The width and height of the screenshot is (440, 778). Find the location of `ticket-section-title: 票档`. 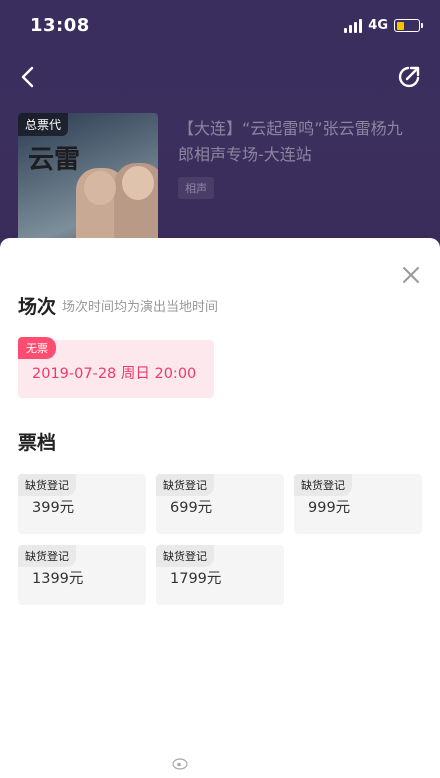

ticket-section-title: 票档 is located at coordinates (37, 443).